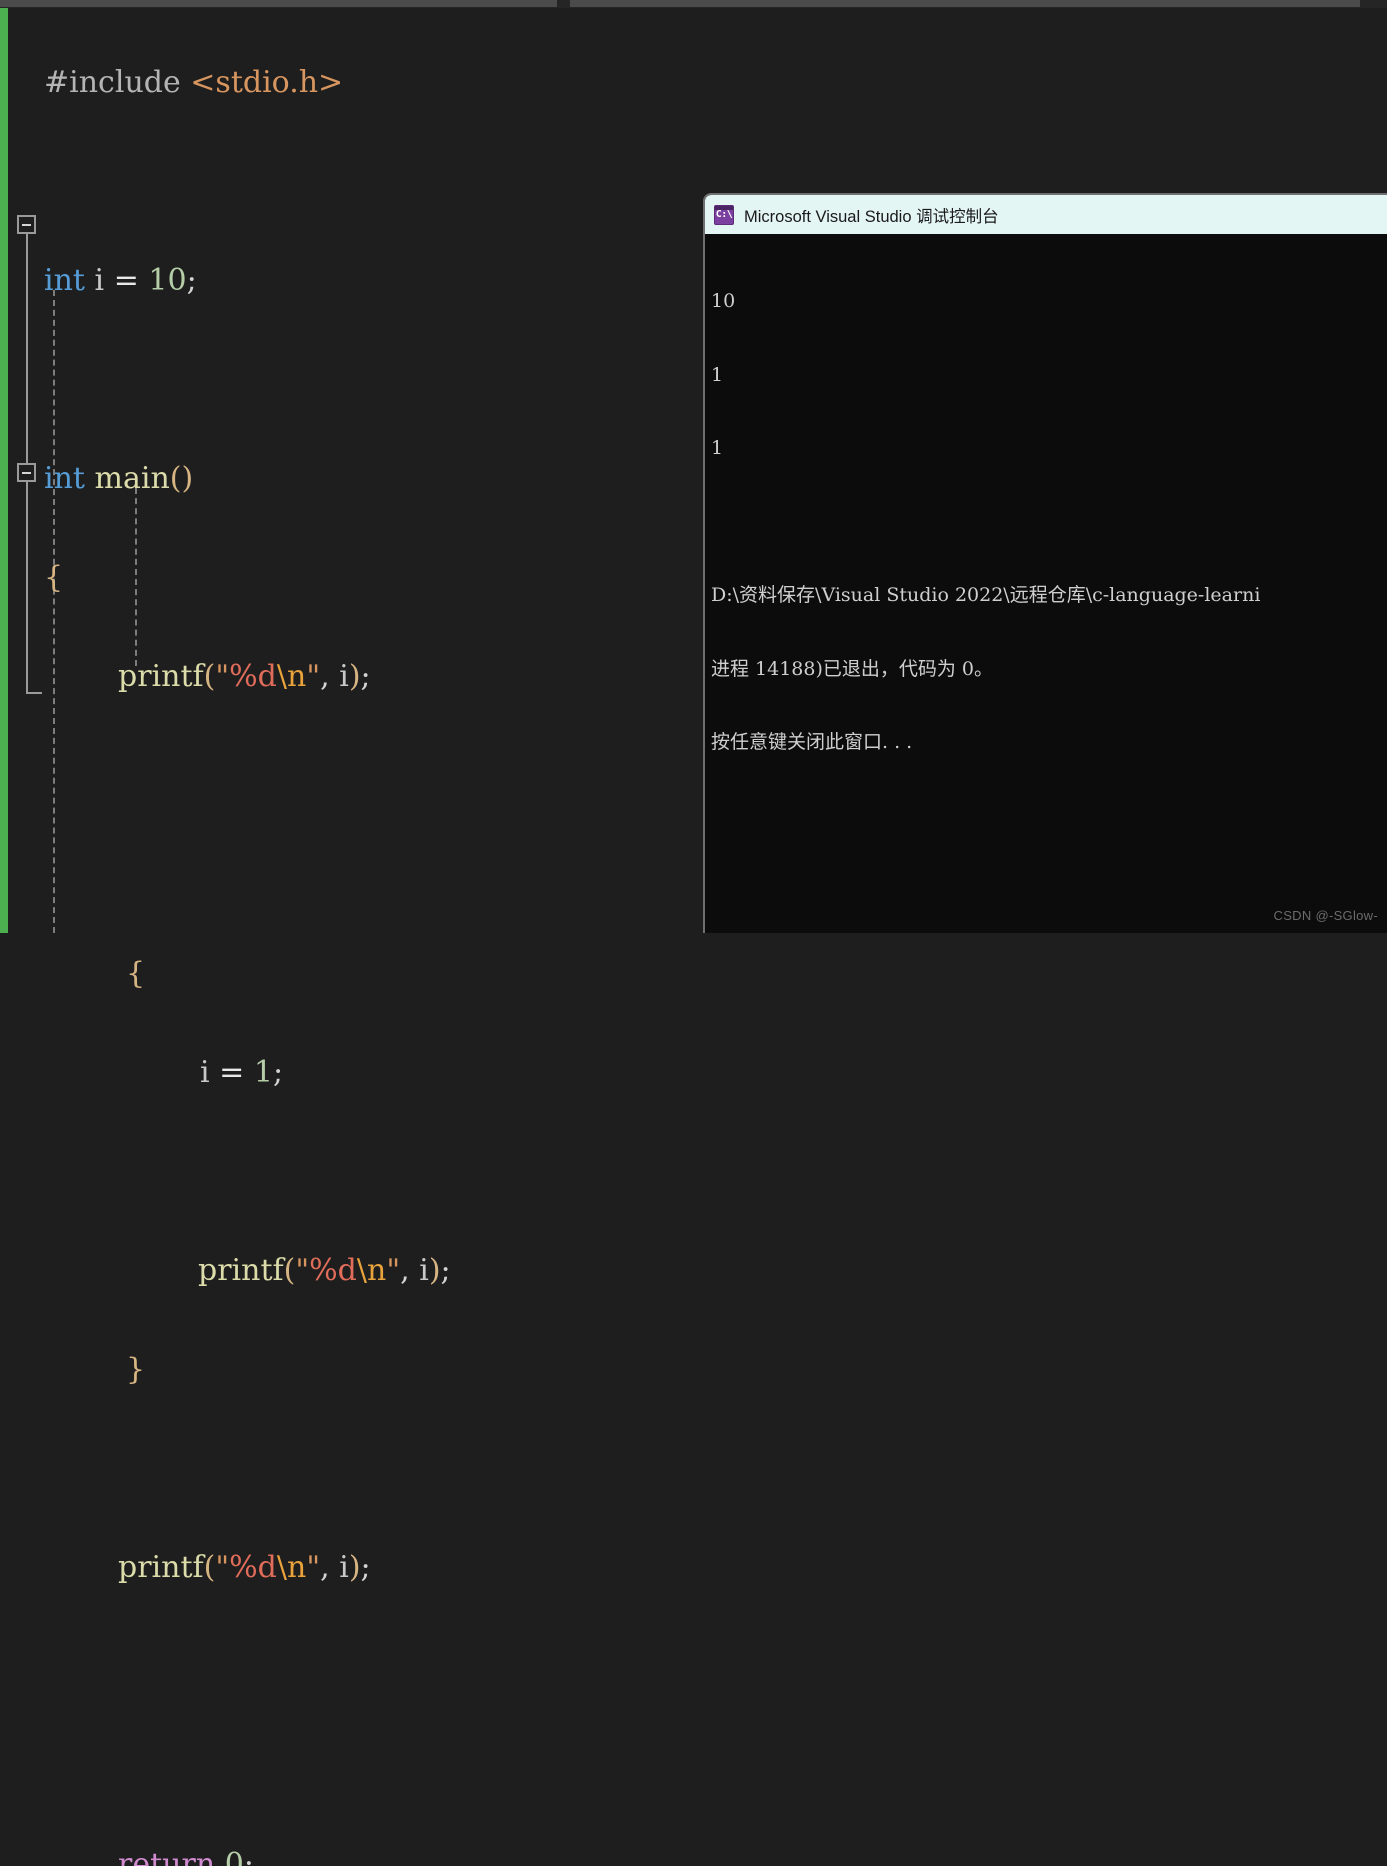 This screenshot has height=1866, width=1387. What do you see at coordinates (871, 215) in the screenshot?
I see `console-title-text: Microsoft Visual Studio 调试控制台` at bounding box center [871, 215].